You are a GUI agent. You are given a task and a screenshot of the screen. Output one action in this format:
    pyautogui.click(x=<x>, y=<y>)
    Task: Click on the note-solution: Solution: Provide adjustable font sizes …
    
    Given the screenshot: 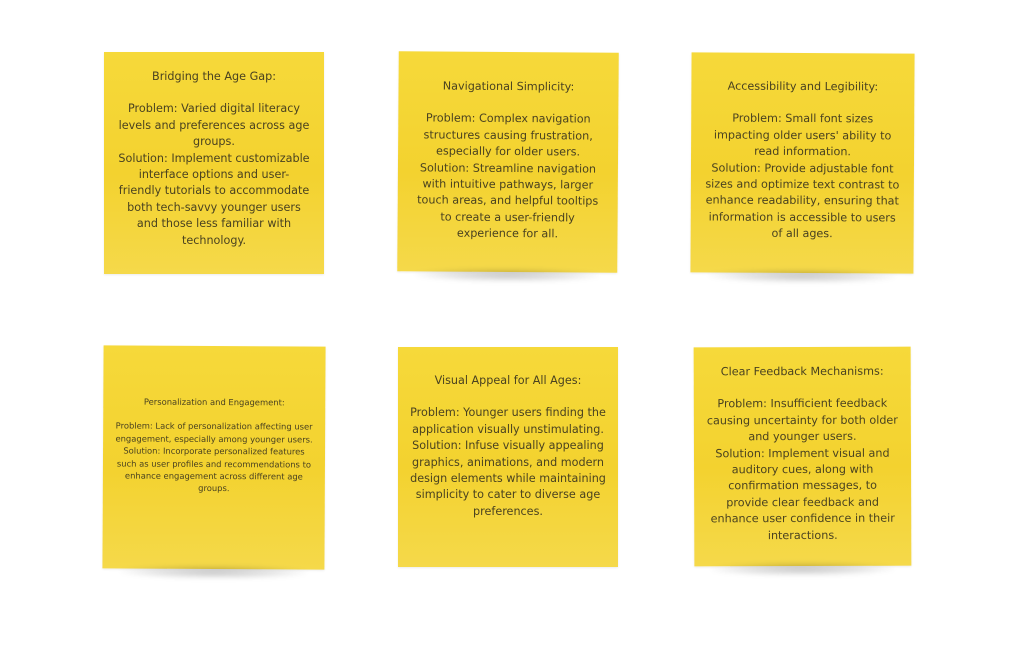 What is the action you would take?
    pyautogui.click(x=802, y=201)
    